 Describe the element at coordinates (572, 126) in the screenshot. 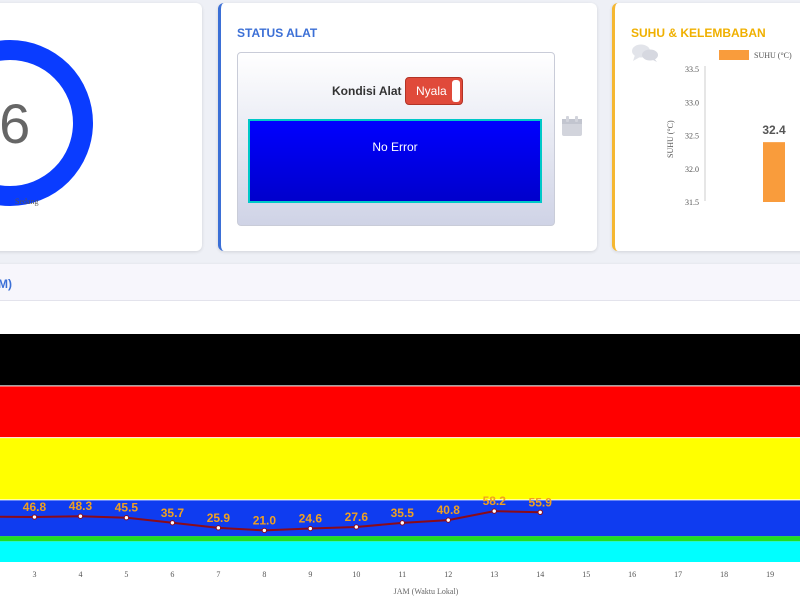

I see `calendar-icon` at that location.